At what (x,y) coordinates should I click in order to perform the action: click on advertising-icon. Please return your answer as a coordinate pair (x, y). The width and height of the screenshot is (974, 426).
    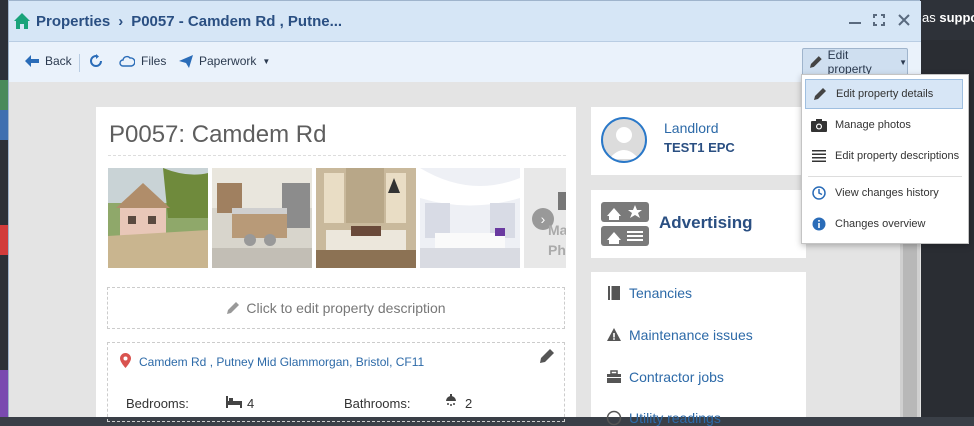
    Looking at the image, I should click on (625, 224).